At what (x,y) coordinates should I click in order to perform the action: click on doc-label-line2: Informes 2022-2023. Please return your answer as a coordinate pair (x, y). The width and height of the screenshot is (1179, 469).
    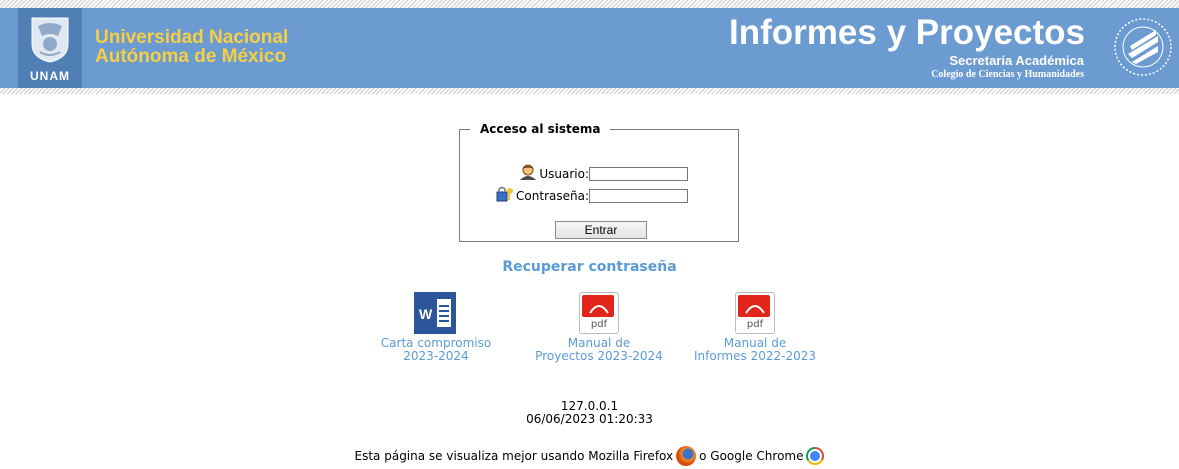
    Looking at the image, I should click on (755, 356).